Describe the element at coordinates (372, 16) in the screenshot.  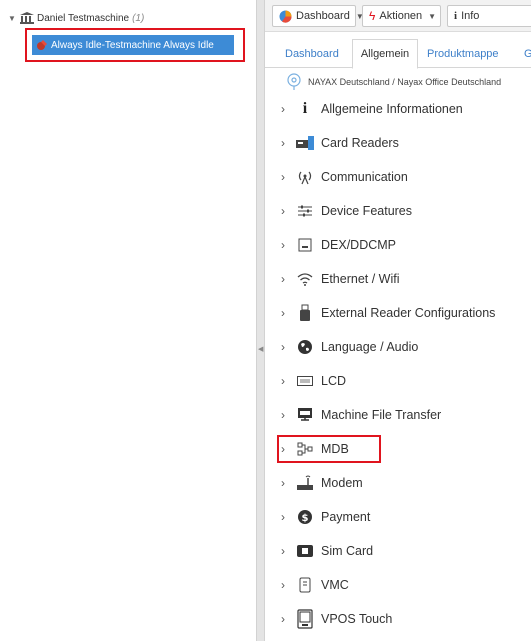
I see `bolt-icon: ϟ` at that location.